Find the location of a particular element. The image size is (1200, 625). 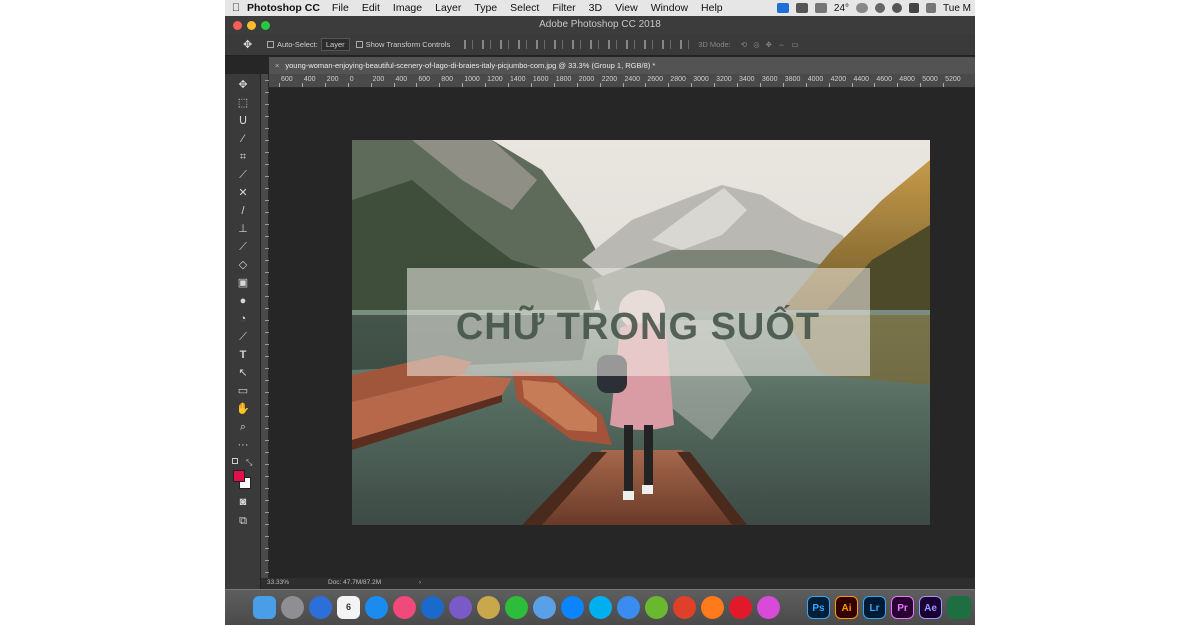

after-effects-icon: Ae is located at coordinates (930, 607).